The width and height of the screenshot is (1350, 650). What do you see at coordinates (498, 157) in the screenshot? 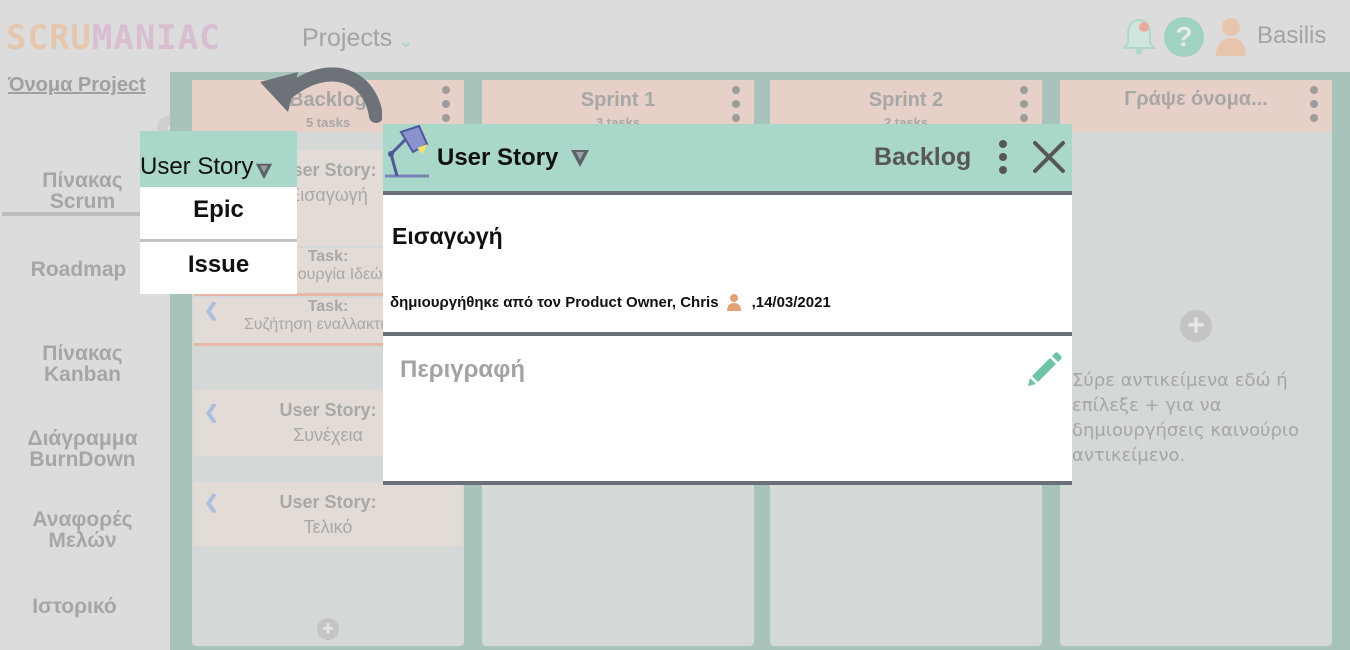
I see `modal-type-label: User Story` at bounding box center [498, 157].